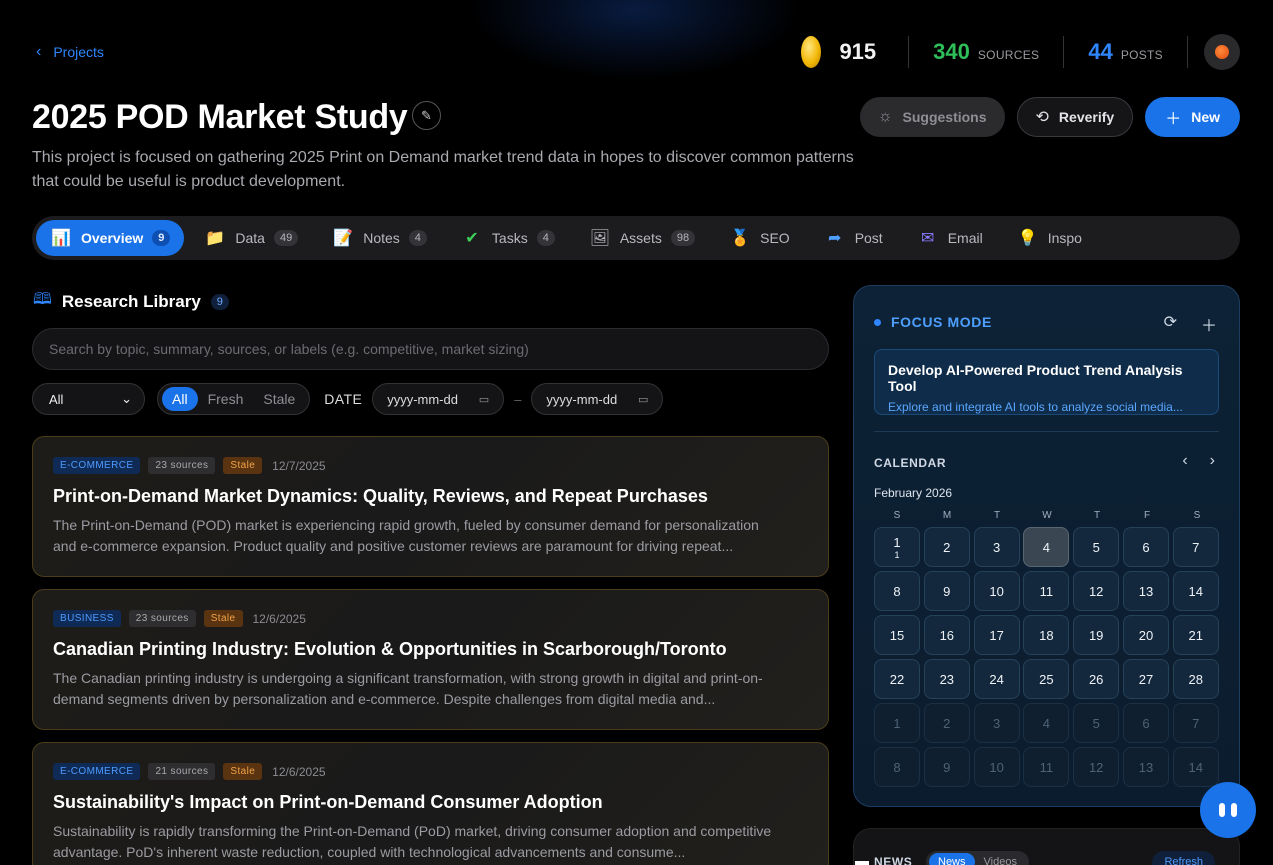  I want to click on tab-seo: 🏅 SEO, so click(759, 238).